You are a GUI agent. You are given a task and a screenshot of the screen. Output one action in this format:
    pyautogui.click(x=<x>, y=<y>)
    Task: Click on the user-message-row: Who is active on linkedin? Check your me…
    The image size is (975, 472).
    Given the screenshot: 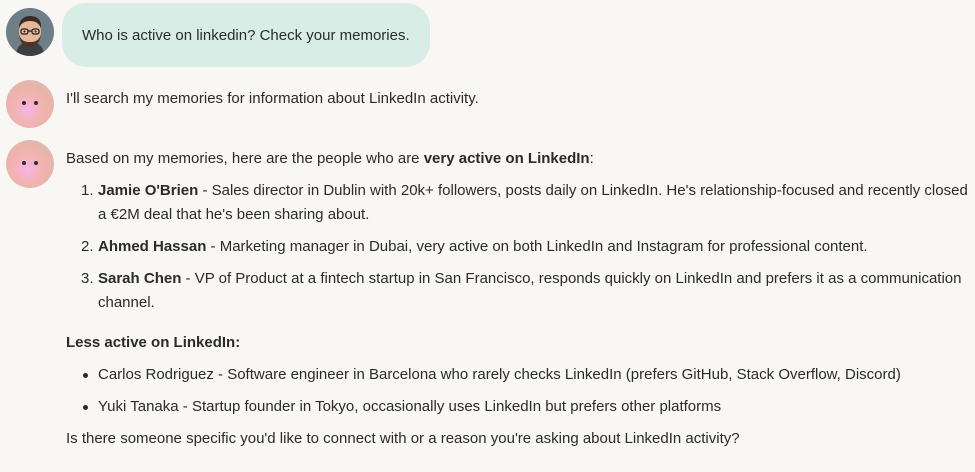 What is the action you would take?
    pyautogui.click(x=487, y=35)
    